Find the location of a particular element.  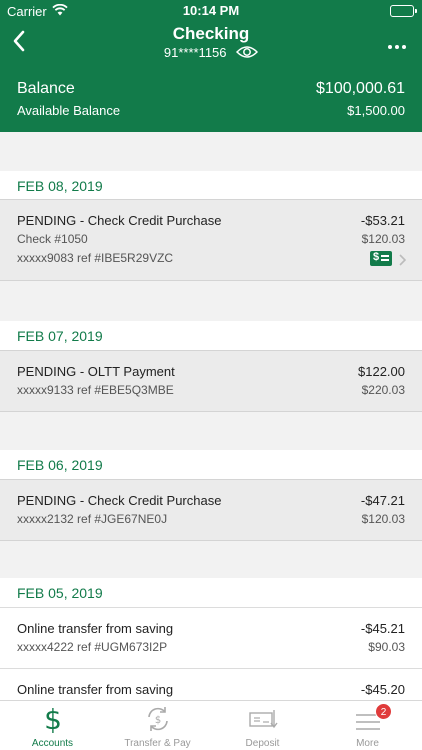

date-header: FEB 07, 2019 is located at coordinates (211, 336).